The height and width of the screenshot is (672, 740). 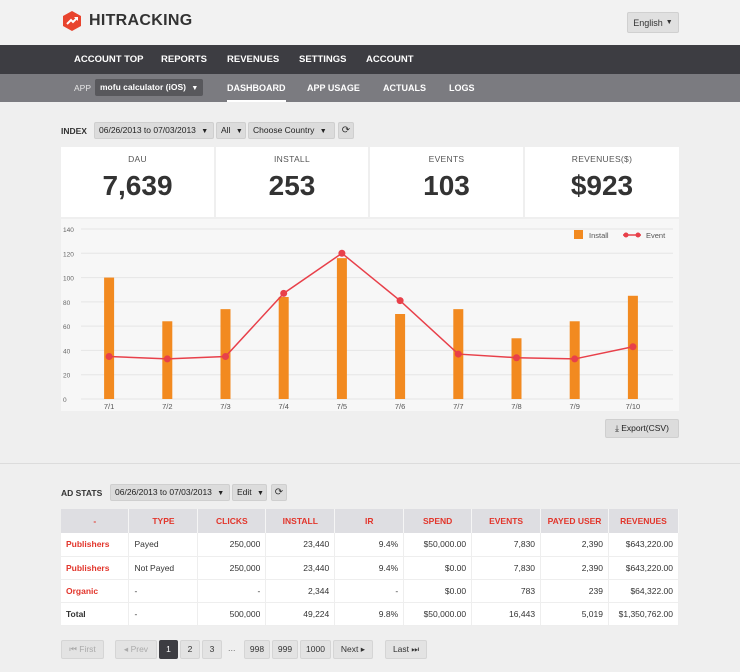 I want to click on ad-stats-date-range-select: 06/26/2013 to 07/03/2013 ▼, so click(x=170, y=492).